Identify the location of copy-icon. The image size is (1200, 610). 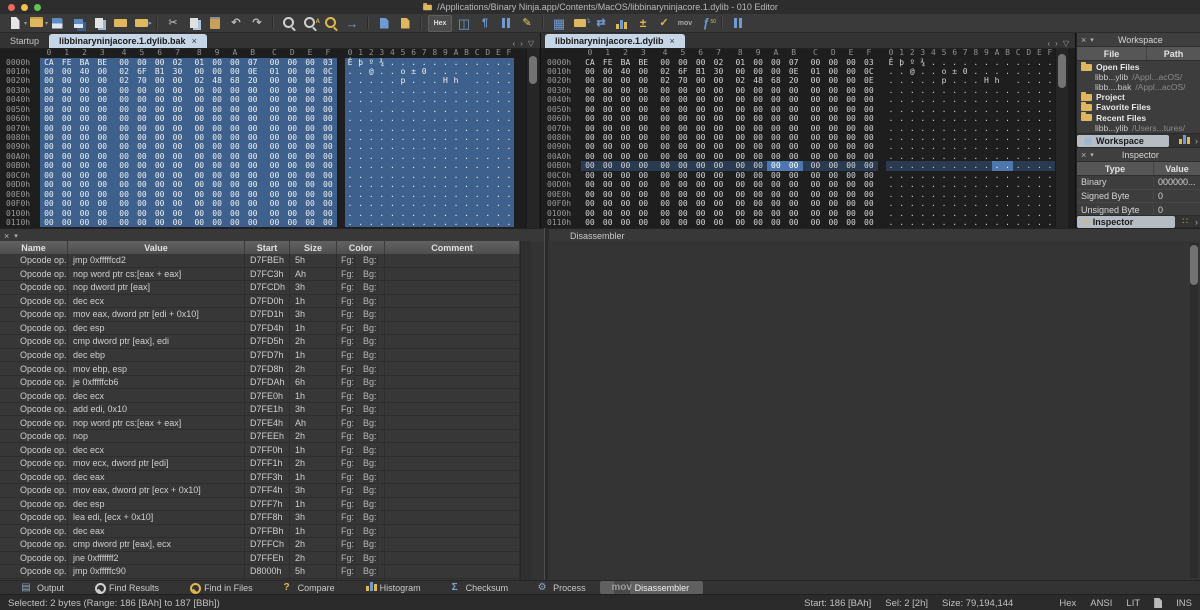
(194, 23).